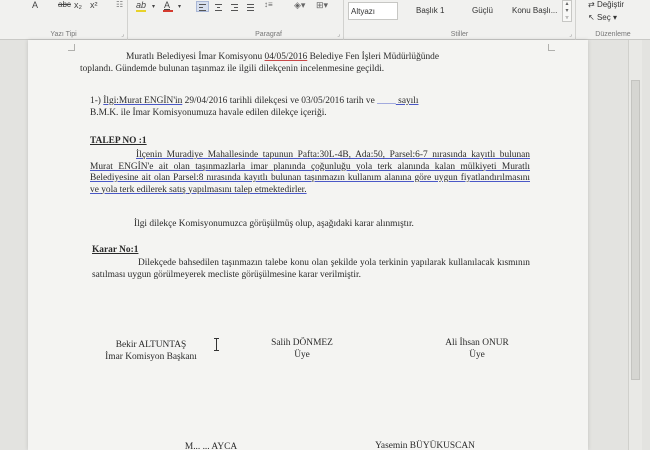 The width and height of the screenshot is (650, 450). What do you see at coordinates (269, 20) in the screenshot?
I see `paragraph-group: ↕≡ ◈▾ ⊞▾ Paragraf ⌟` at bounding box center [269, 20].